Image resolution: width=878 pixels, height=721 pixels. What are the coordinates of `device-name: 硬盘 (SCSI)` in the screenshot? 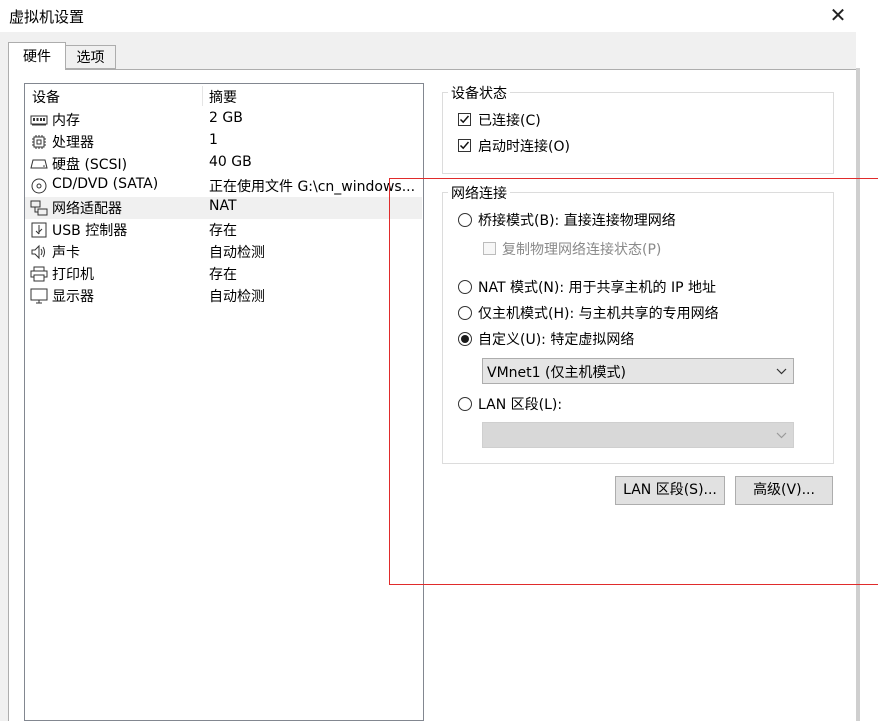 It's located at (90, 165).